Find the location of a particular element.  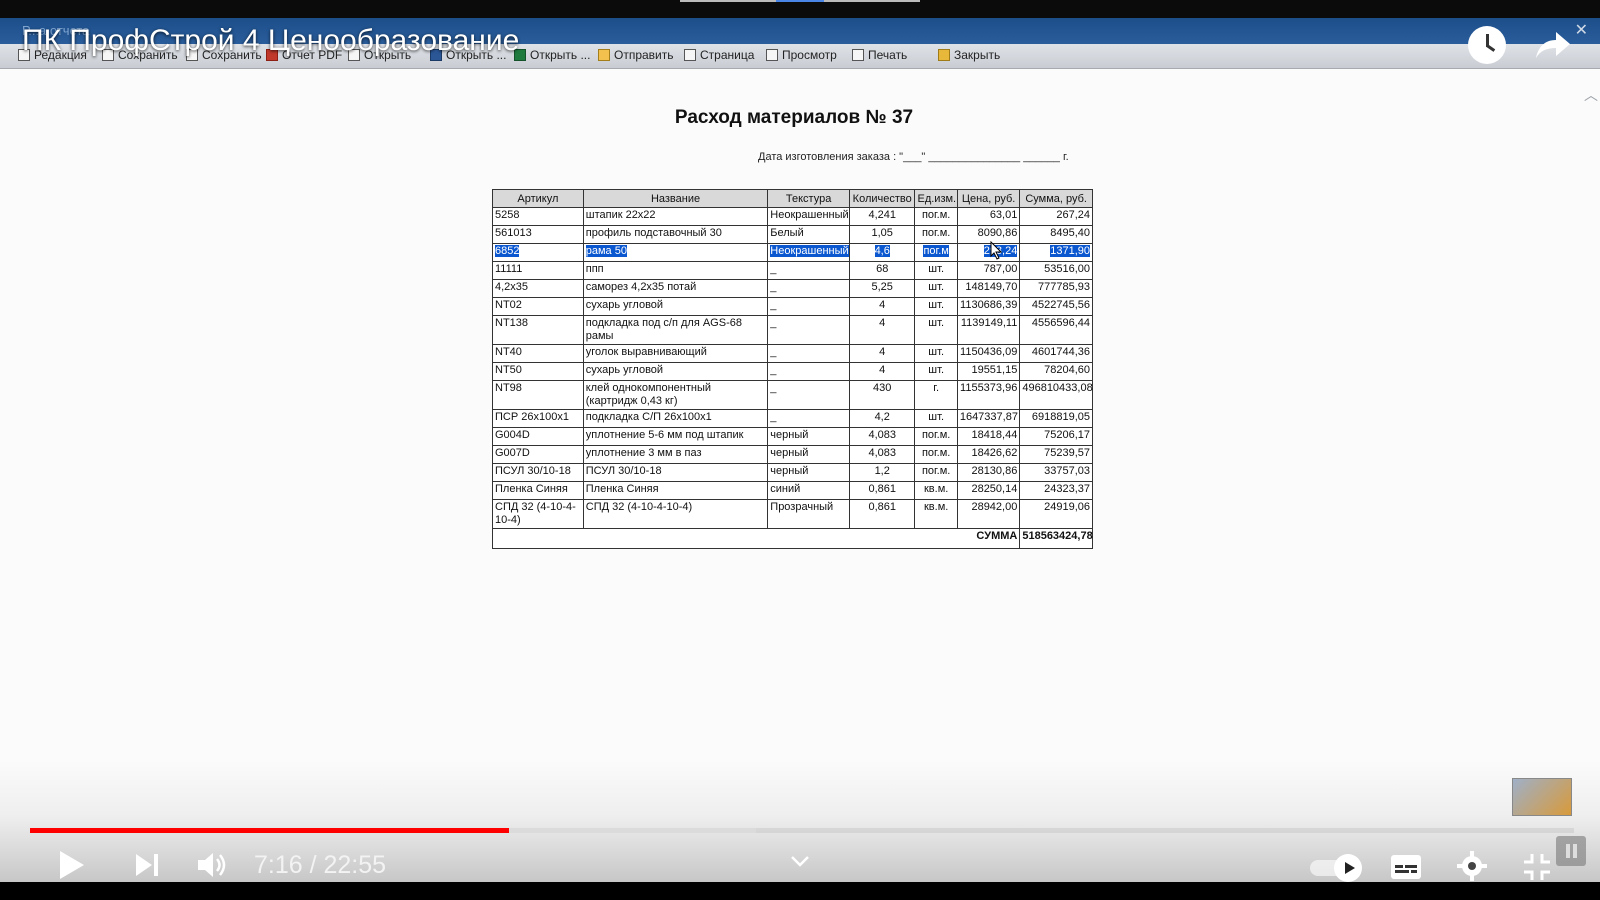

cell-sum: 4556596,44 is located at coordinates (1056, 330).